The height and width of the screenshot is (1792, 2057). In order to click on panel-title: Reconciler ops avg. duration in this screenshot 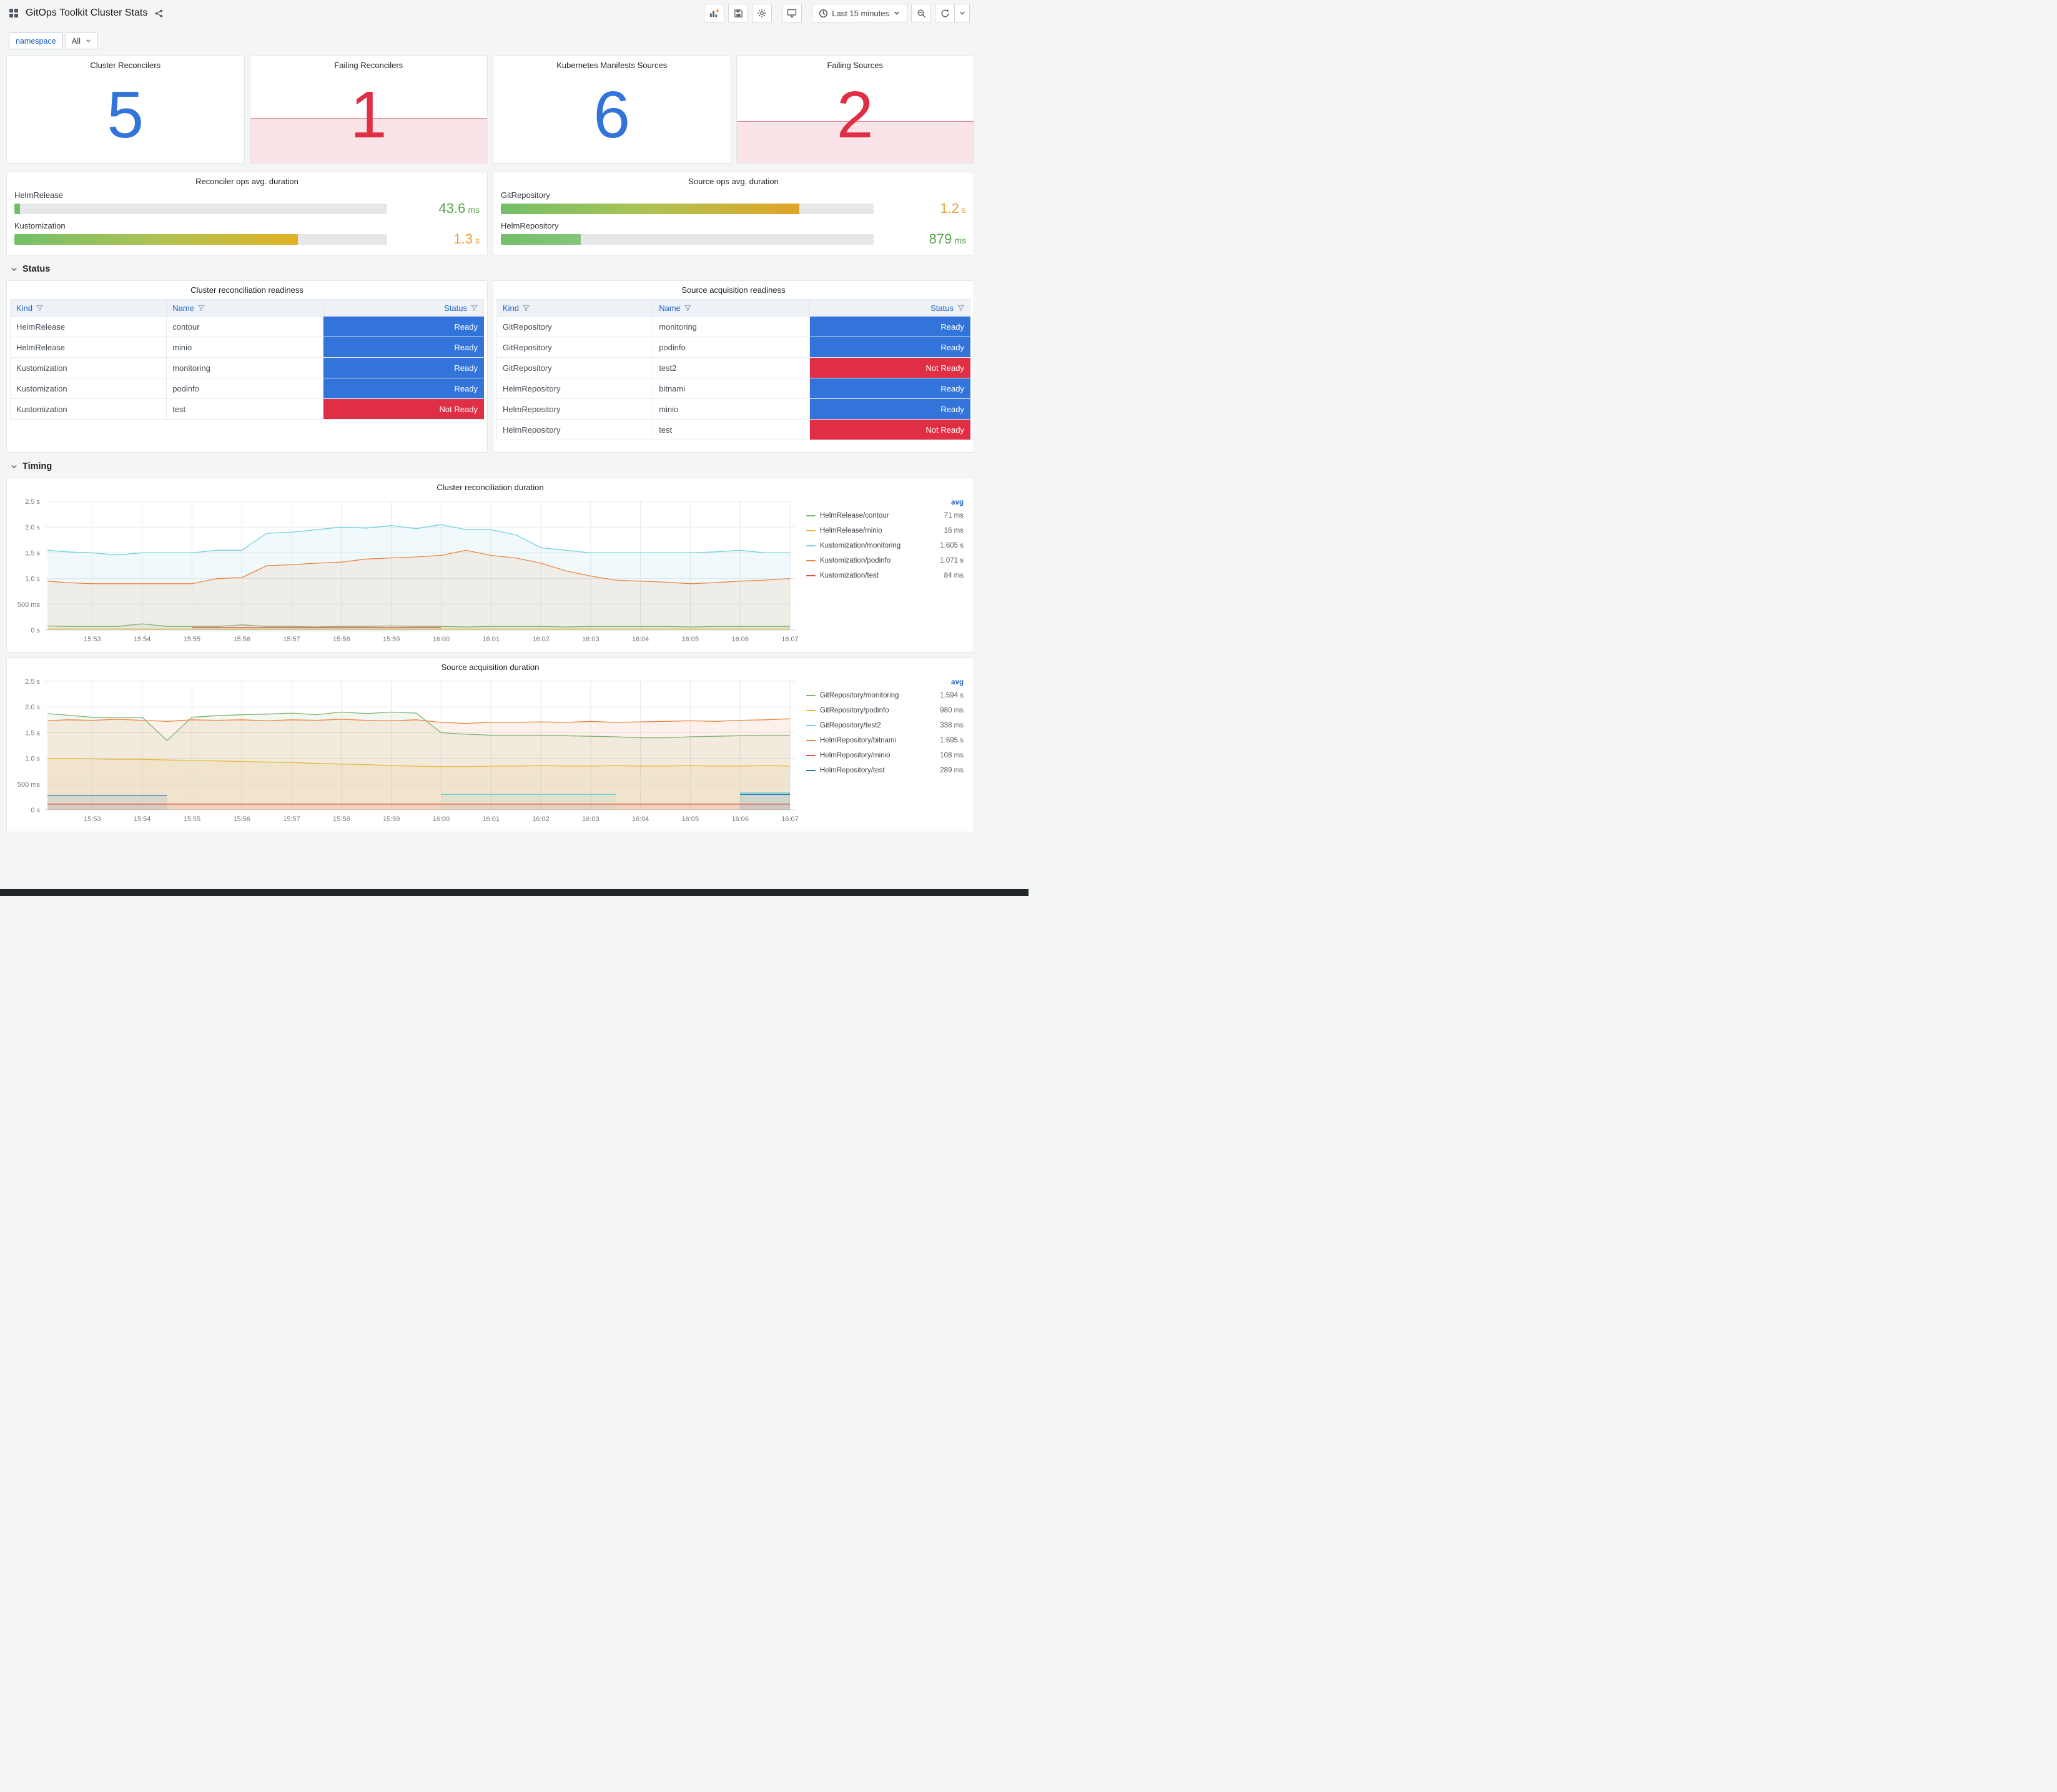, I will do `click(247, 180)`.